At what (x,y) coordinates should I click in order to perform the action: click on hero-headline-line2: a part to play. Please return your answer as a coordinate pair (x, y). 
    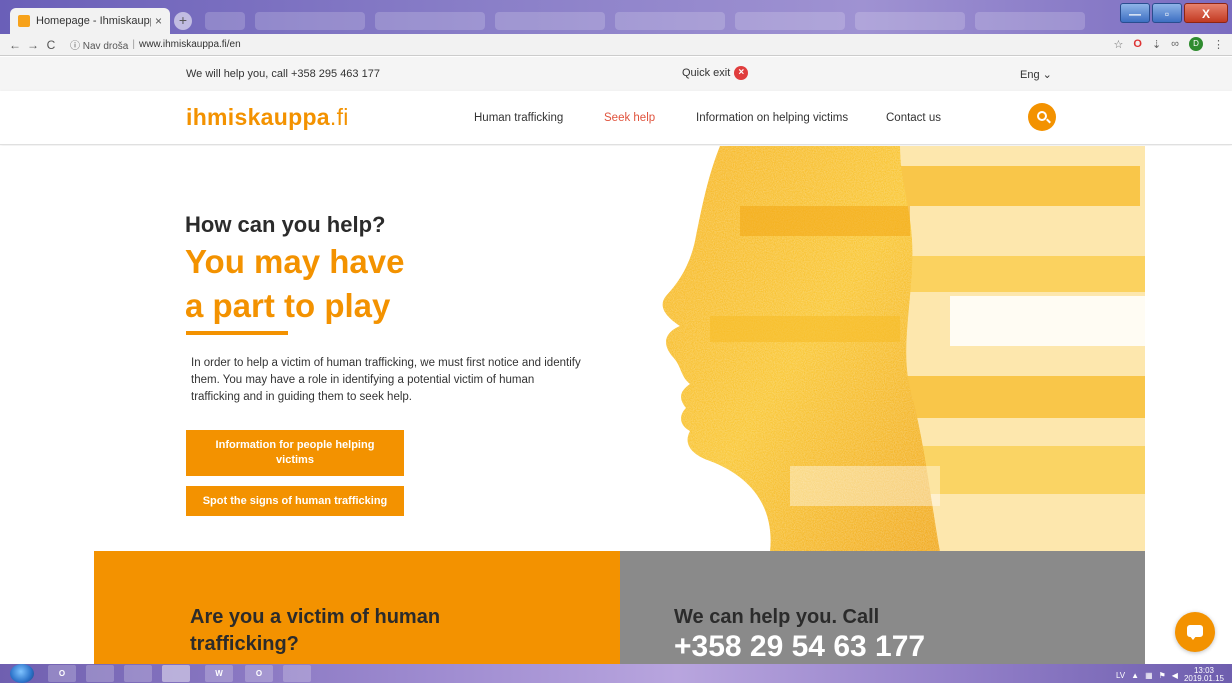
    Looking at the image, I should click on (288, 305).